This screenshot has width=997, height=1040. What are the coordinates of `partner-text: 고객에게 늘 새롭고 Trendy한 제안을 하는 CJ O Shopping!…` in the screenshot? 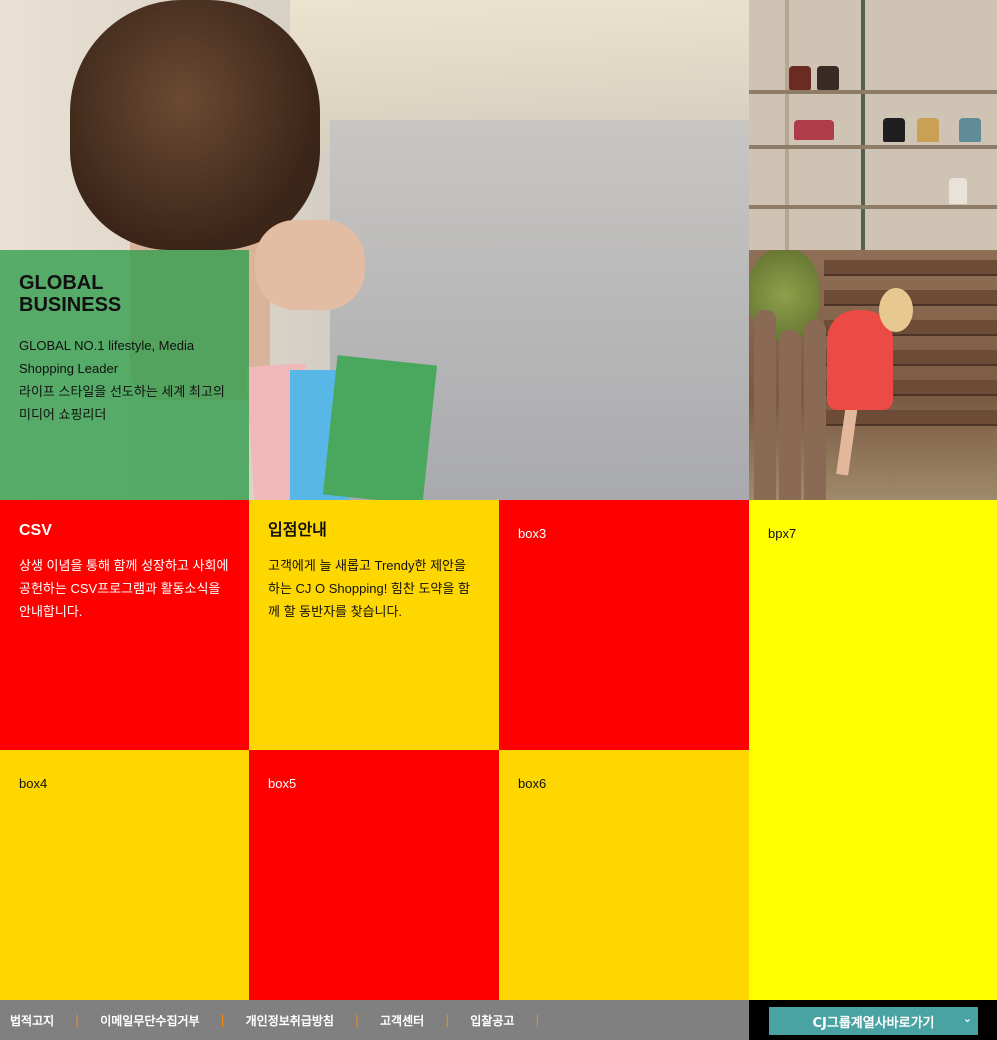 It's located at (369, 588).